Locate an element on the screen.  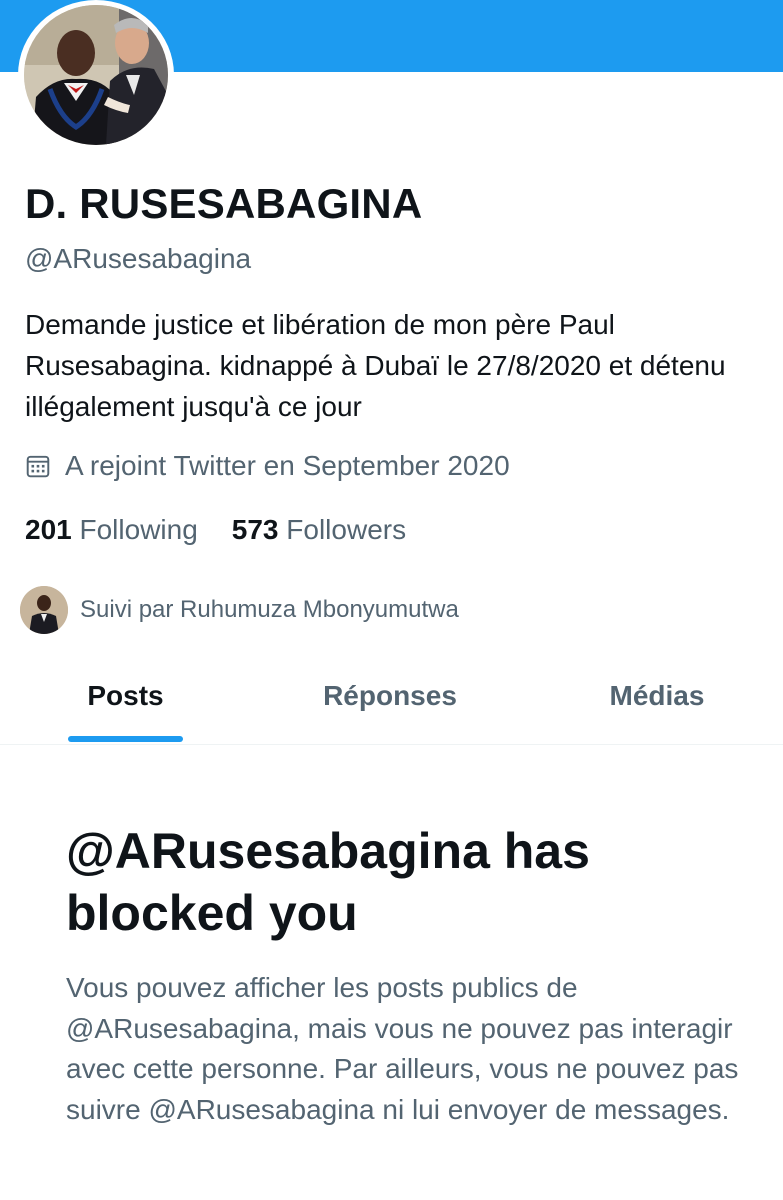
following-link: 201 Following is located at coordinates (111, 530).